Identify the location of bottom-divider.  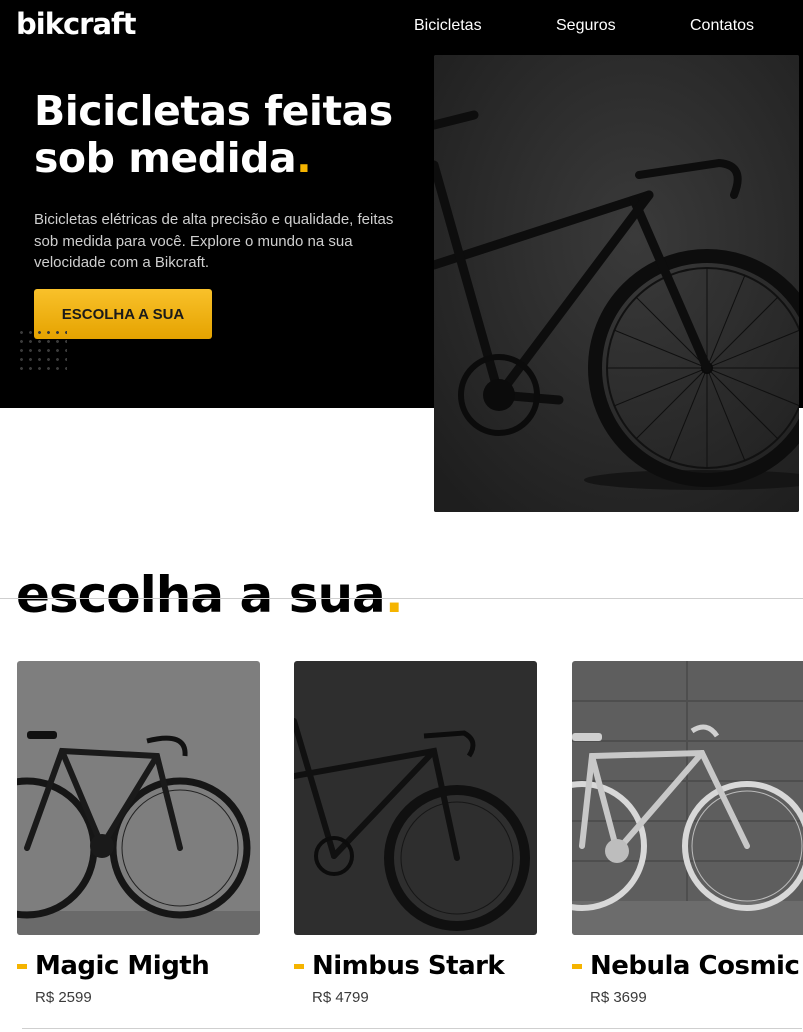
(412, 1028).